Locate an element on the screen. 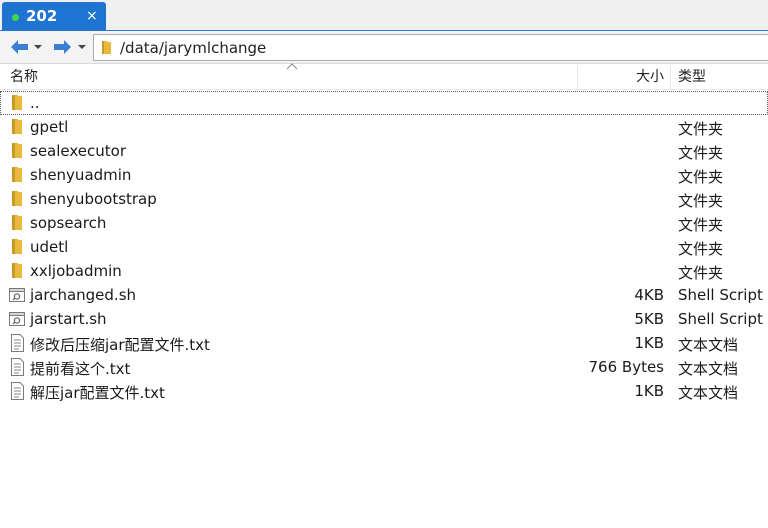 The image size is (768, 528). file-row: jarchanged.sh 4KB Shell Script is located at coordinates (384, 295).